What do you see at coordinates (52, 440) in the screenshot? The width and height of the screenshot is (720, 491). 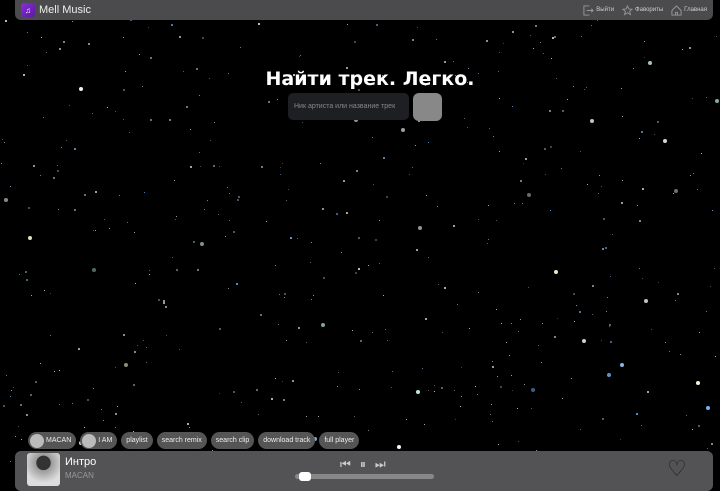 I see `chip-macan: MACAN` at bounding box center [52, 440].